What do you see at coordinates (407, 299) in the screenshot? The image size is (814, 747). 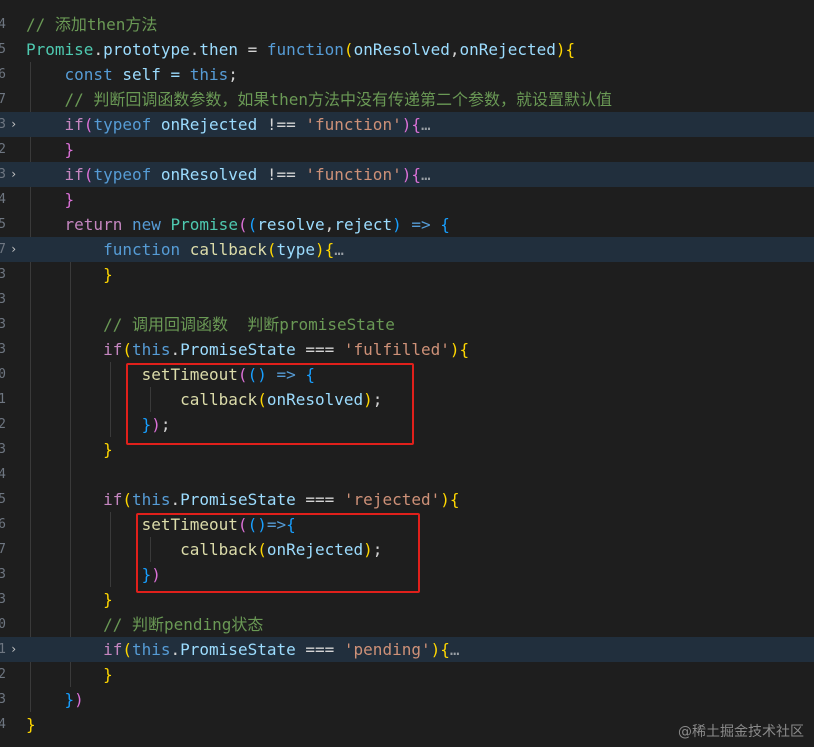 I see `code-line: 3` at bounding box center [407, 299].